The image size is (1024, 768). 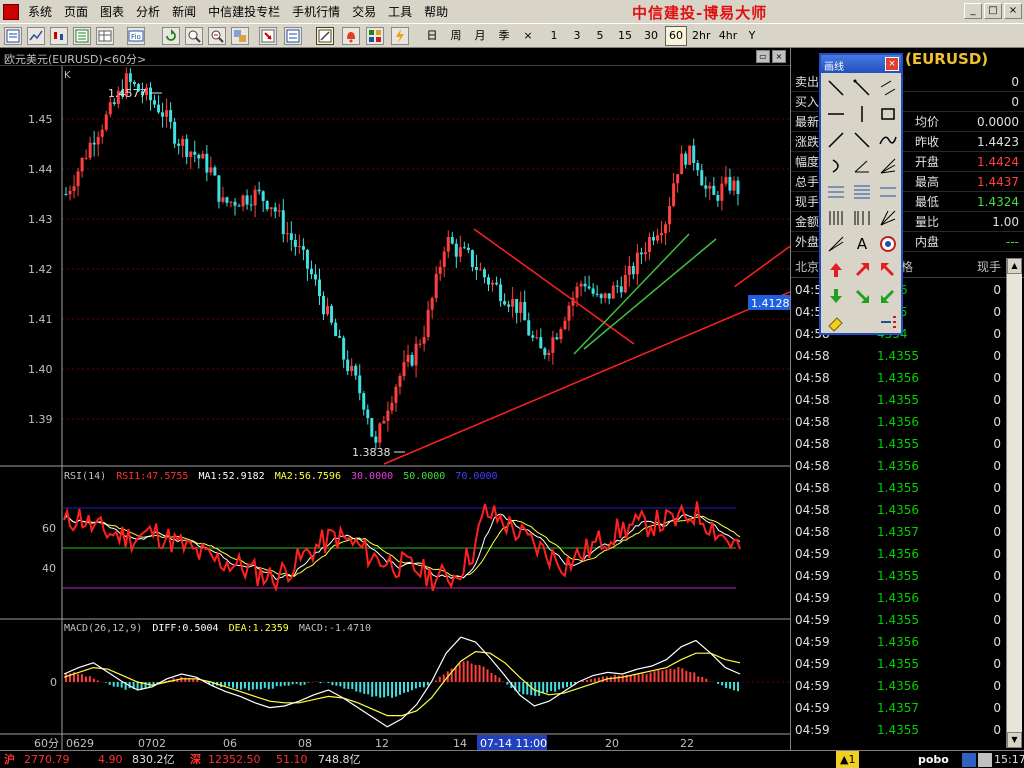 I want to click on quote-list-icon, so click(x=13, y=36).